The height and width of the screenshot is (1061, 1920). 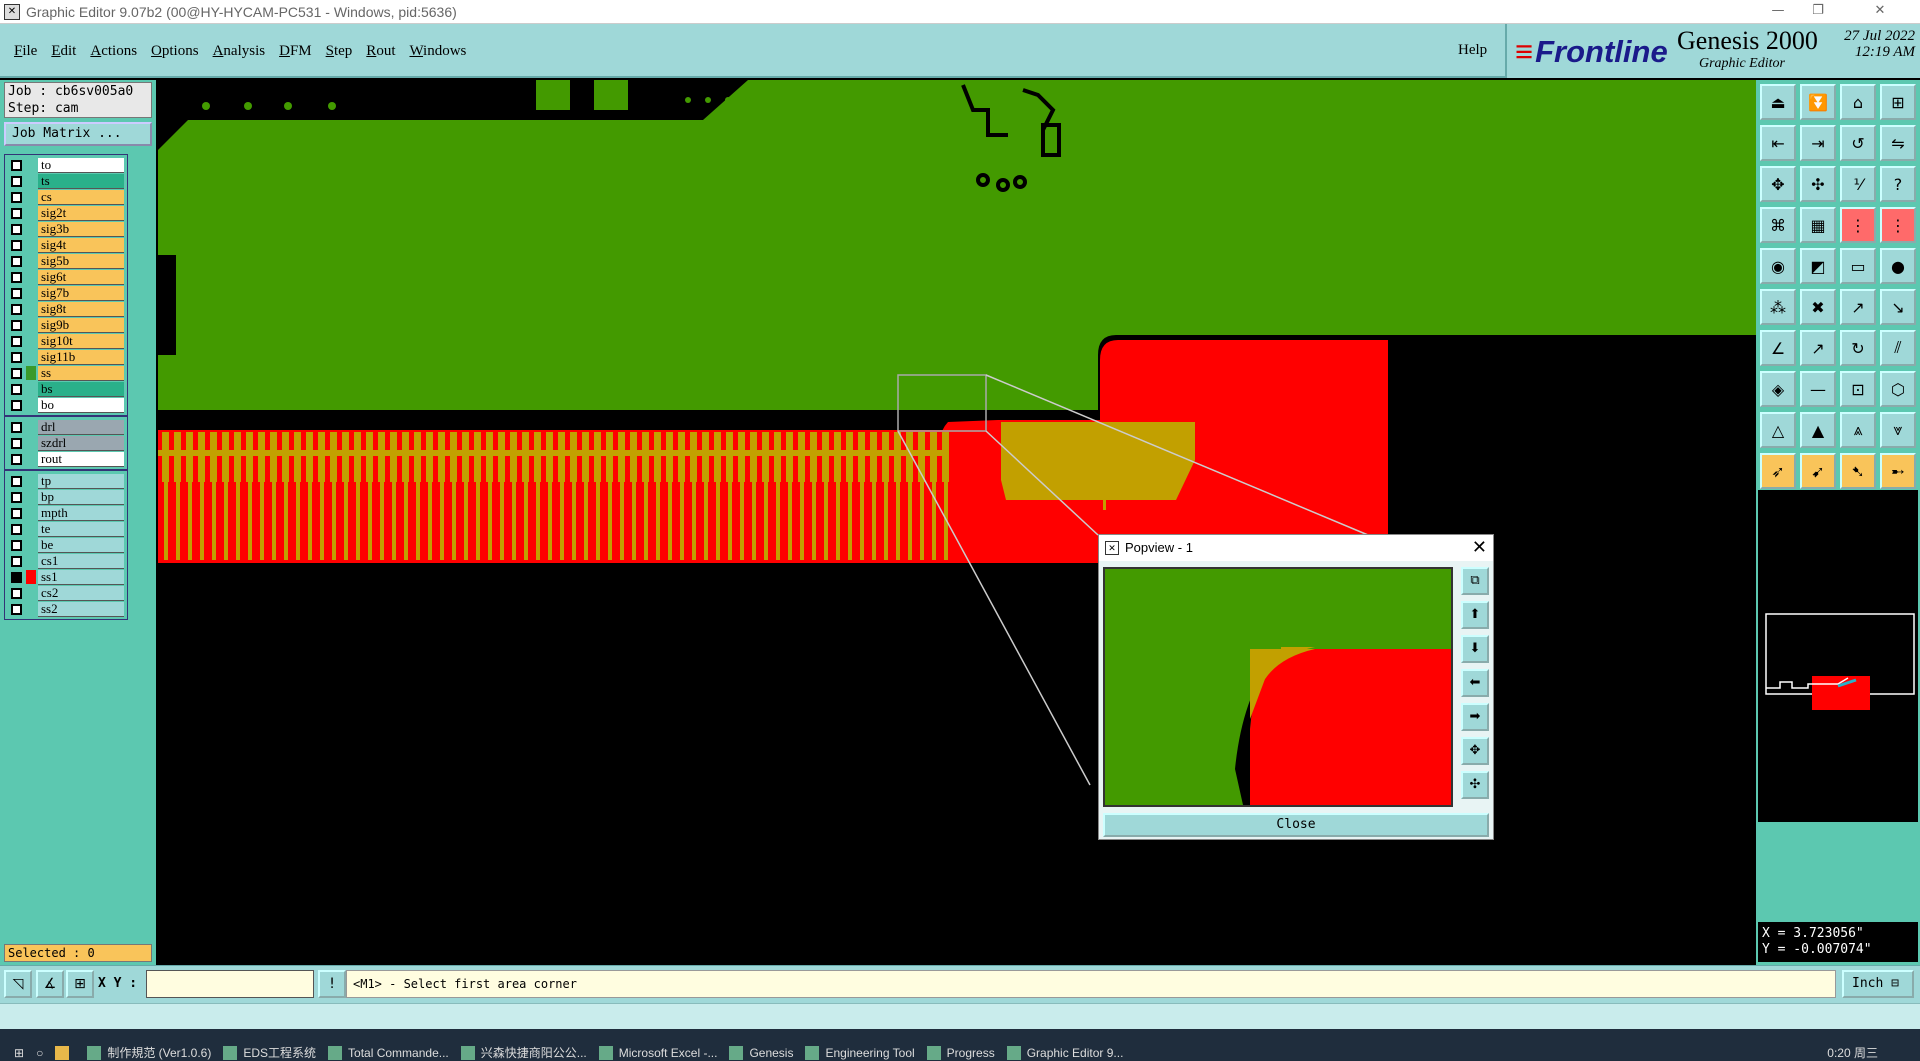 What do you see at coordinates (1898, 184) in the screenshot?
I see `tool-button-icon: ?` at bounding box center [1898, 184].